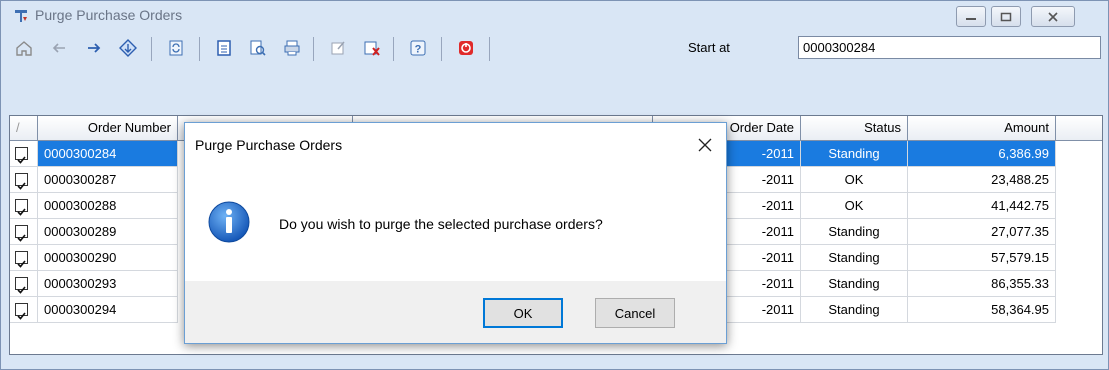  What do you see at coordinates (21, 16) in the screenshot?
I see `app-icon` at bounding box center [21, 16].